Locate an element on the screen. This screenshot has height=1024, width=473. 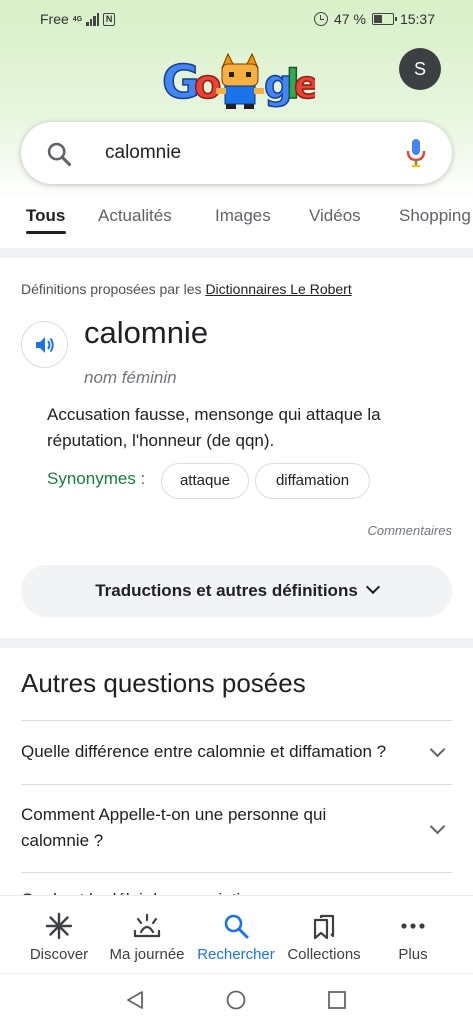
more-definitions-button: Traductions et autres définitions is located at coordinates (236, 591).